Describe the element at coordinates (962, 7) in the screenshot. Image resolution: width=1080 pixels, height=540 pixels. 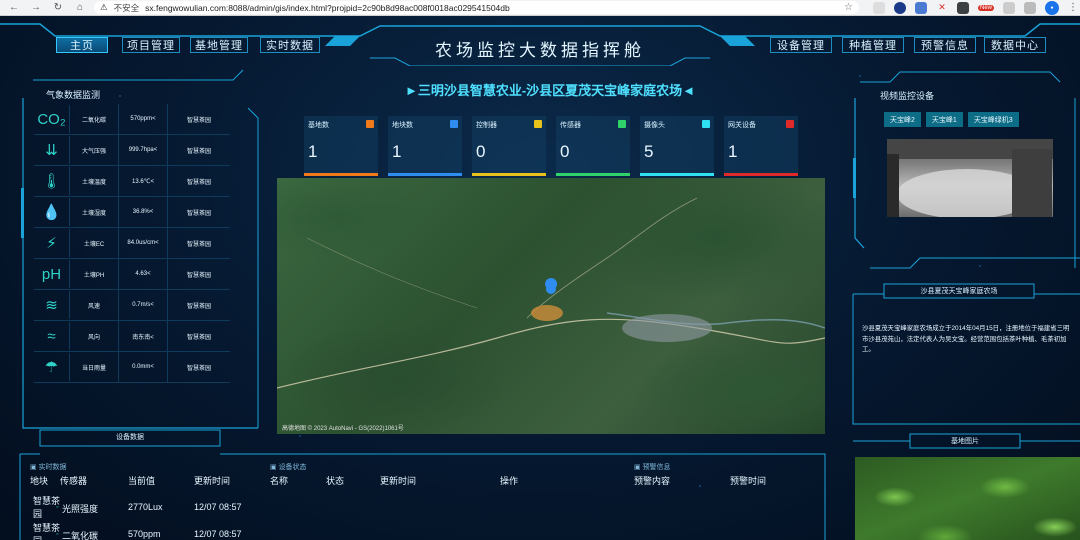
I see `extension-translate-icon` at that location.